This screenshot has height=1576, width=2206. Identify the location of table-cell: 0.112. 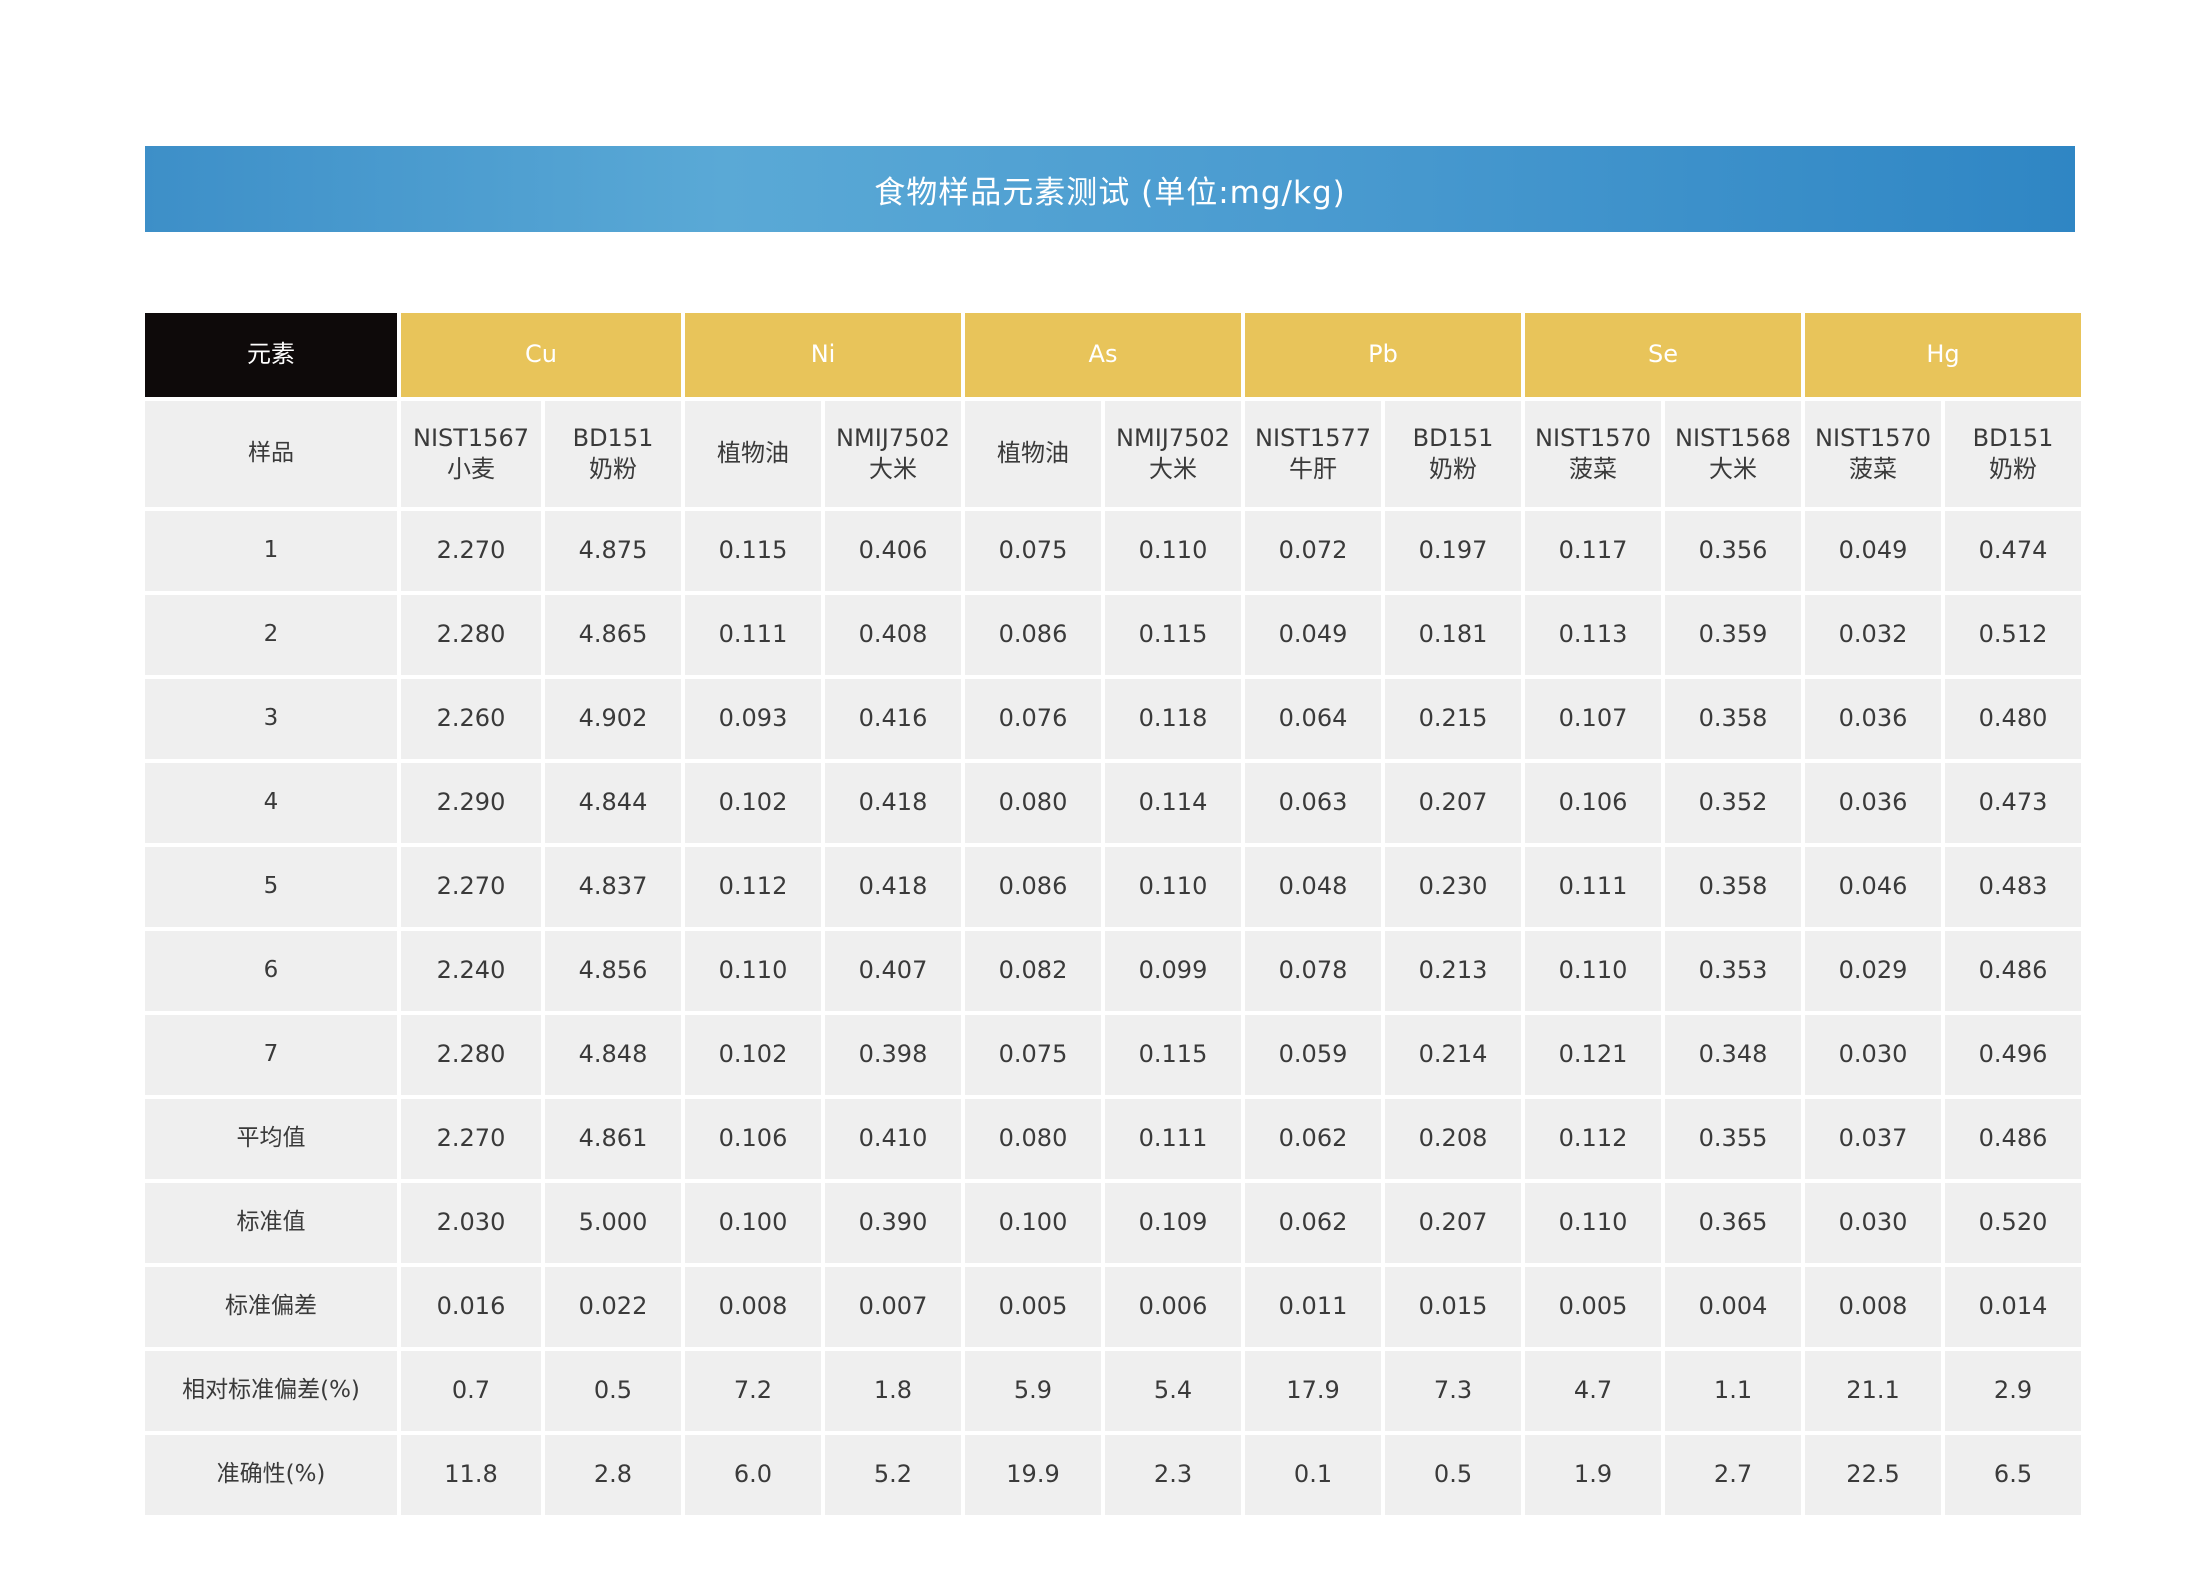
(753, 887).